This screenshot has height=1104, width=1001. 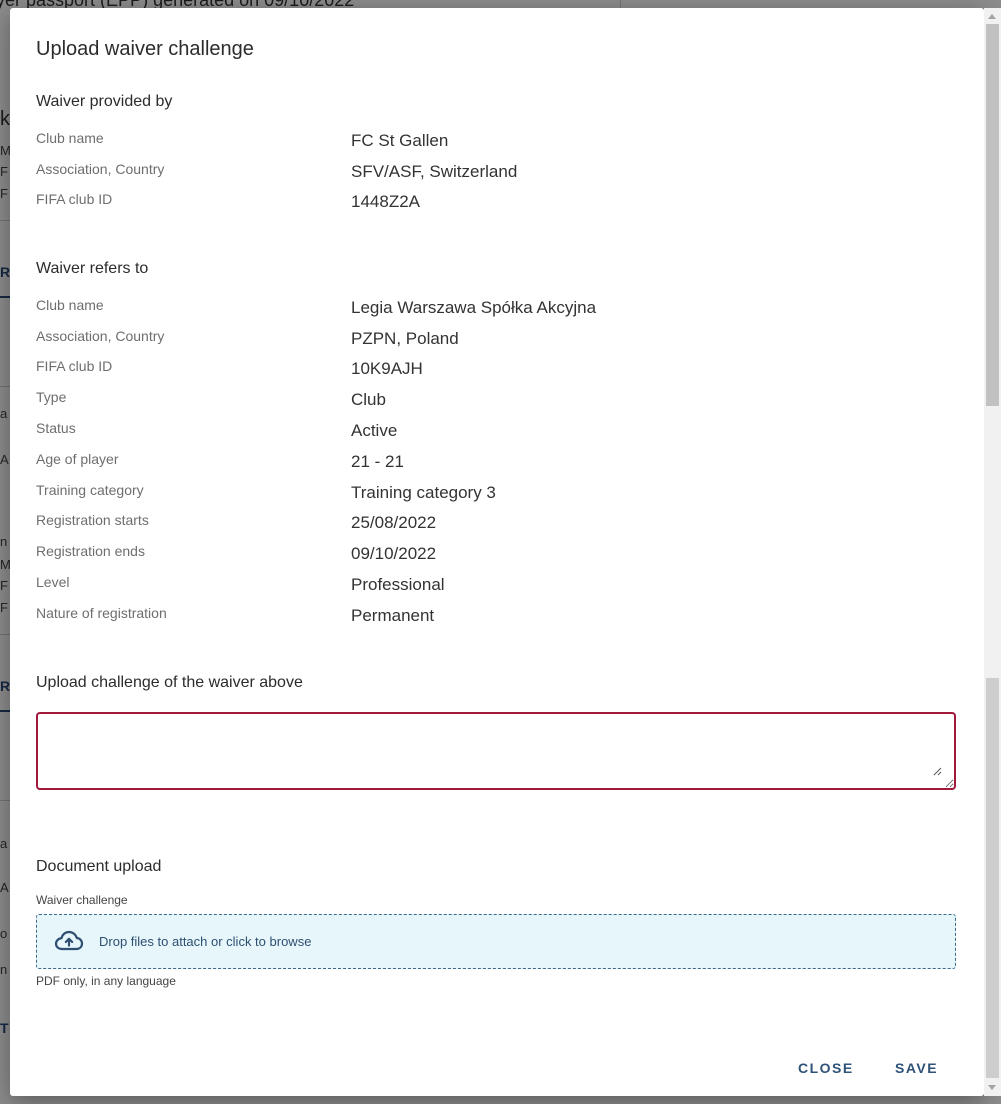 What do you see at coordinates (90, 490) in the screenshot?
I see `field-label: Training category` at bounding box center [90, 490].